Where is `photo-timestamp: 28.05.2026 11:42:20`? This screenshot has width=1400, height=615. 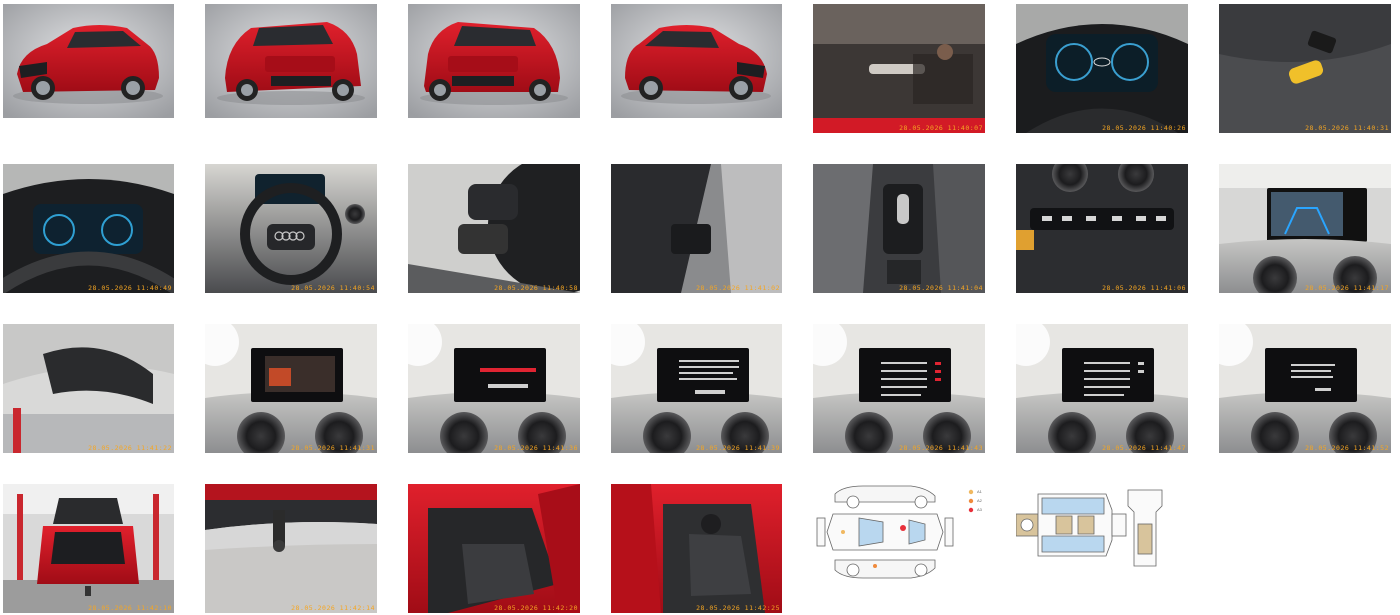 photo-timestamp: 28.05.2026 11:42:20 is located at coordinates (536, 608).